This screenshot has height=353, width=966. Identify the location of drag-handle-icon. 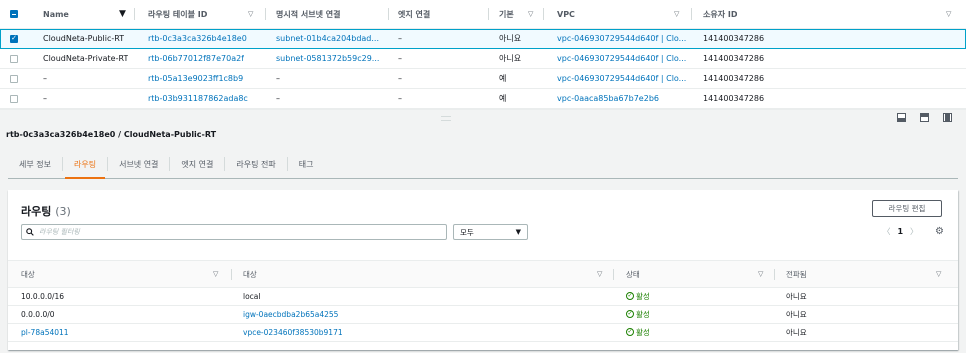
(446, 118).